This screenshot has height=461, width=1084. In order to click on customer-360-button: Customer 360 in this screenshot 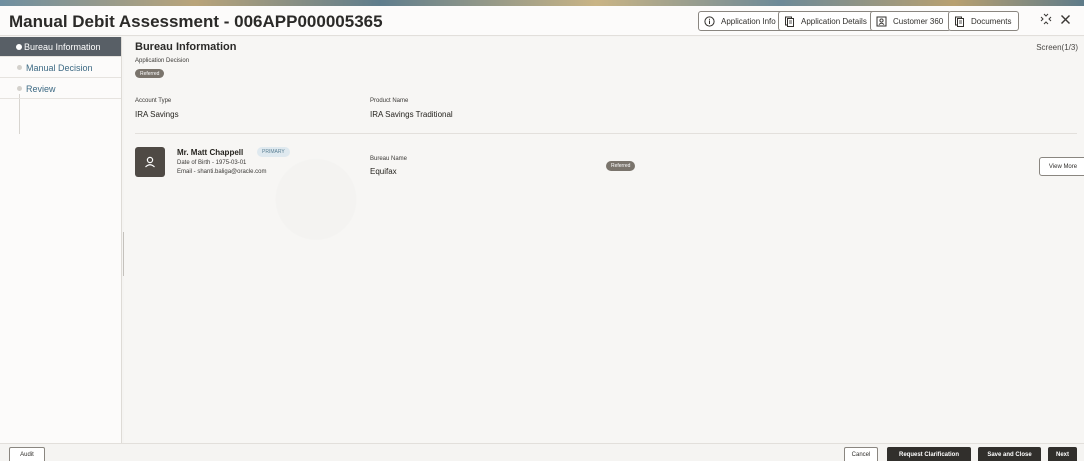, I will do `click(911, 21)`.